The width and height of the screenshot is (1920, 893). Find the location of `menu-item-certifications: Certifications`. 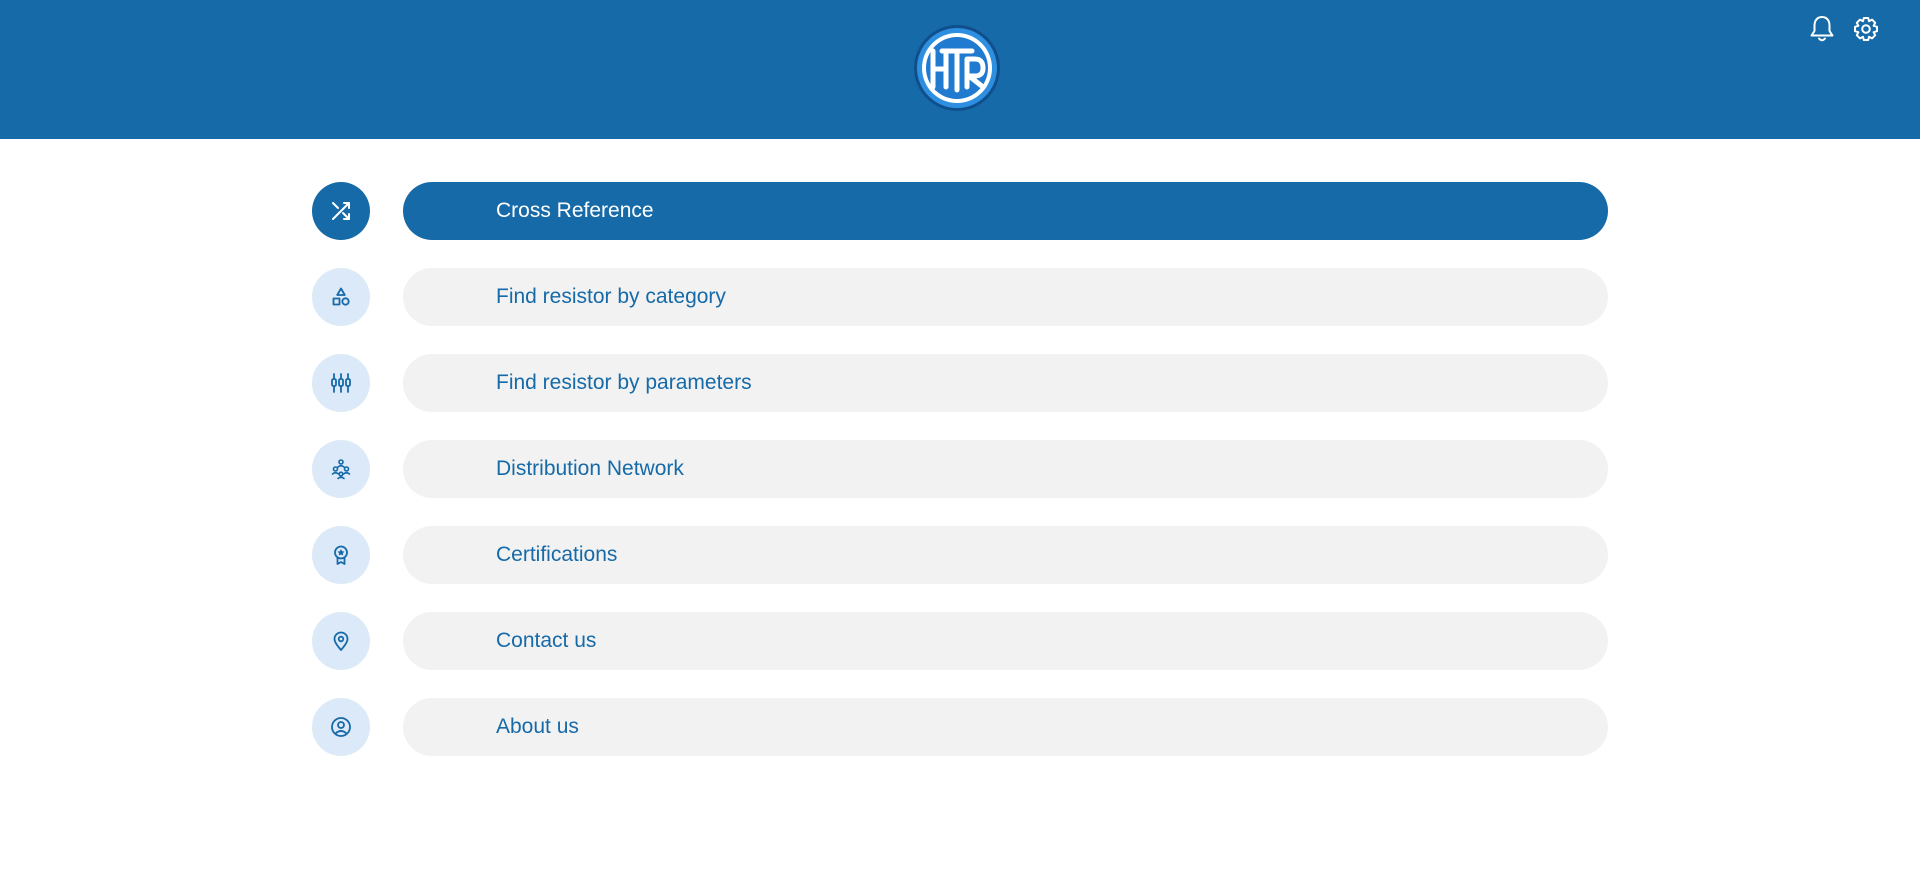

menu-item-certifications: Certifications is located at coordinates (960, 555).